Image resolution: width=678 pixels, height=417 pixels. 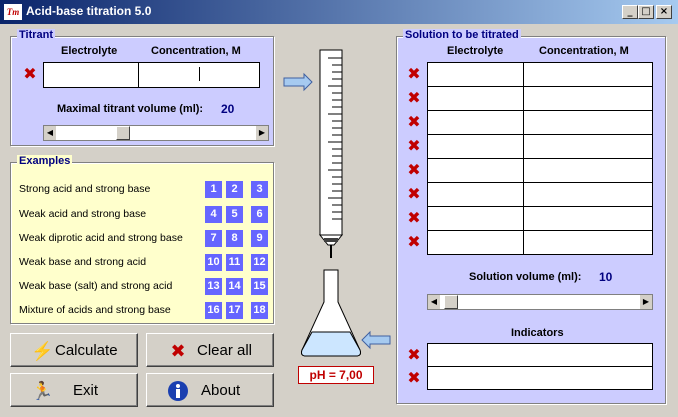 I want to click on example-button-17: 17, so click(x=234, y=310).